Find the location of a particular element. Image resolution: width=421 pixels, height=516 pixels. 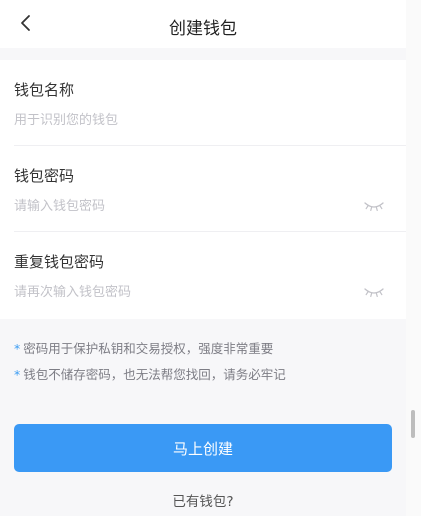

wallet-name-label: 钱包名称 is located at coordinates (44, 90).